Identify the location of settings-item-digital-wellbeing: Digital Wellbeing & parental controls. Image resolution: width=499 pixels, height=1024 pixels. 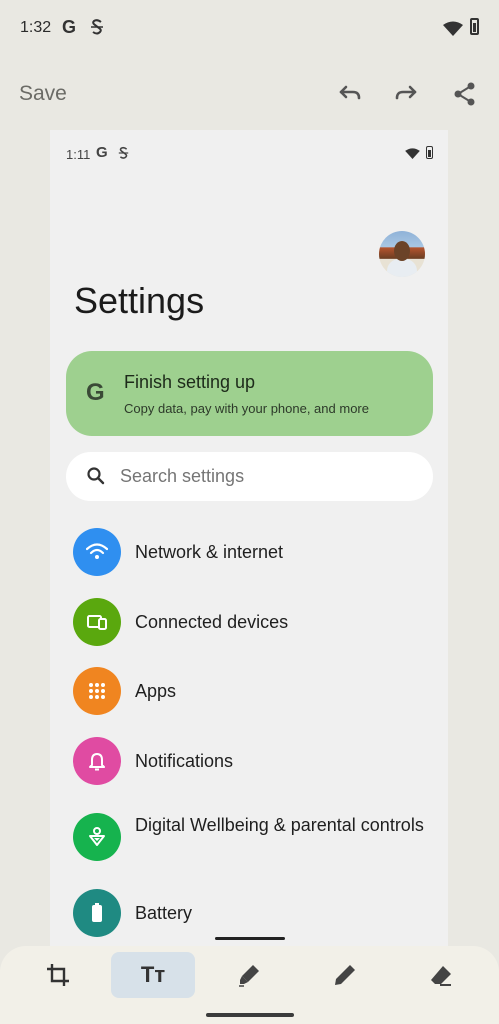
(249, 842).